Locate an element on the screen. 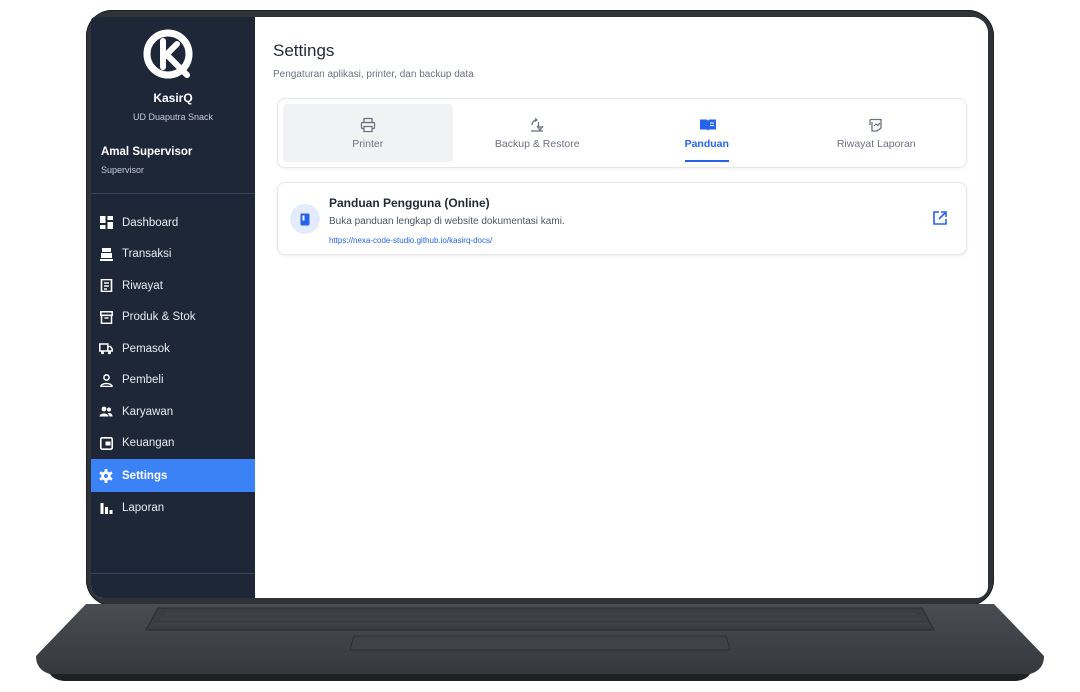  sidebar-item-label: Pembeli is located at coordinates (143, 380).